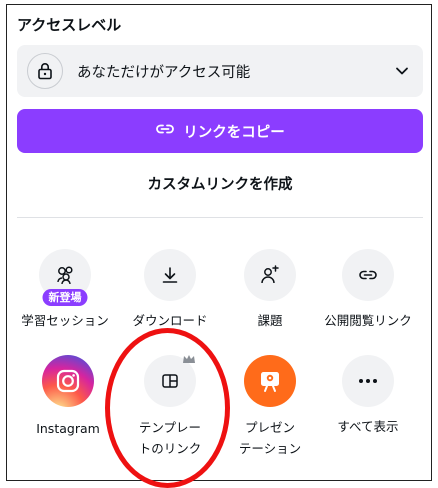  What do you see at coordinates (220, 183) in the screenshot?
I see `create-custom-link-button: カスタムリンクを作成` at bounding box center [220, 183].